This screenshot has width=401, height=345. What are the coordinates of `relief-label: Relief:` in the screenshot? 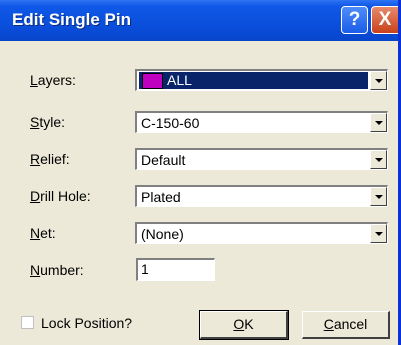 It's located at (50, 159).